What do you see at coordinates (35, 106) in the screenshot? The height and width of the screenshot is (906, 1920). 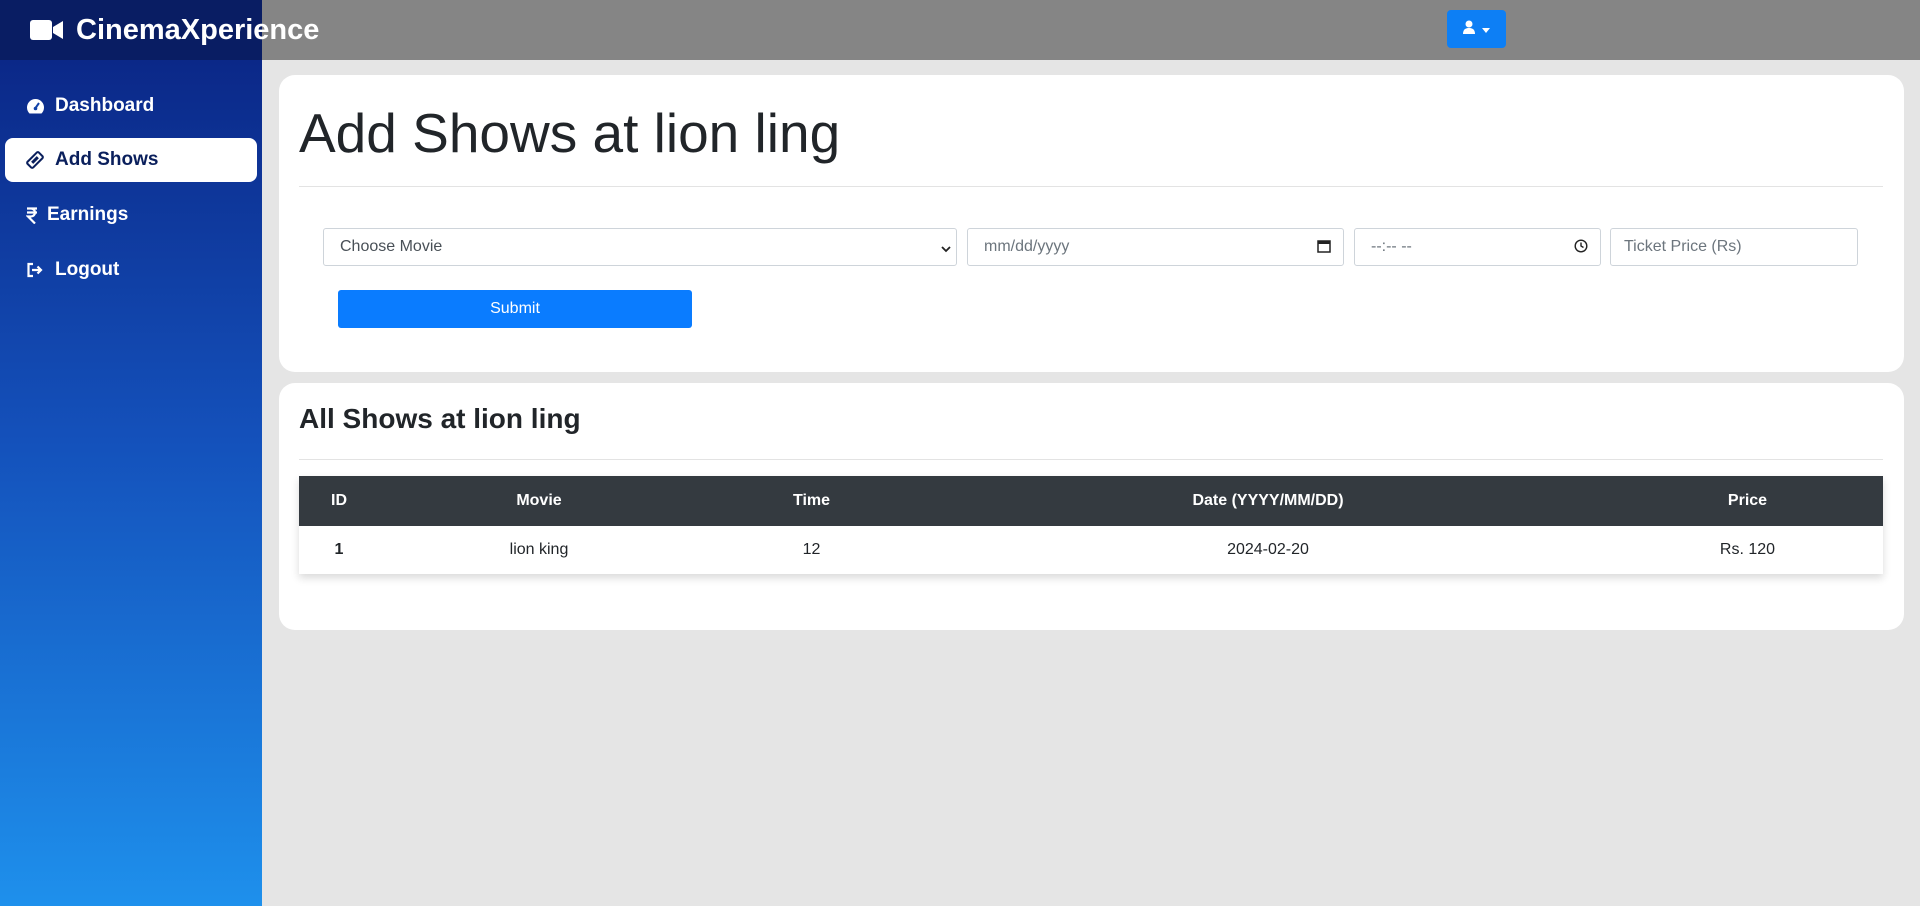 I see `tachometer-icon` at bounding box center [35, 106].